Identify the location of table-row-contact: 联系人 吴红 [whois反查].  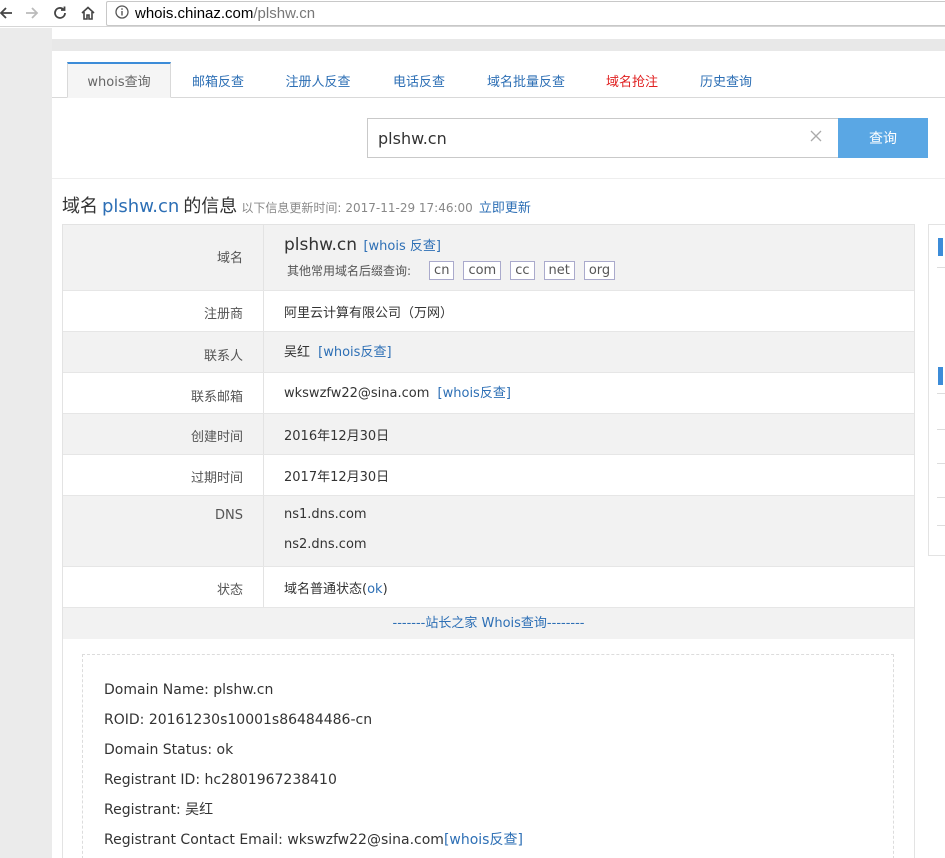
(488, 352).